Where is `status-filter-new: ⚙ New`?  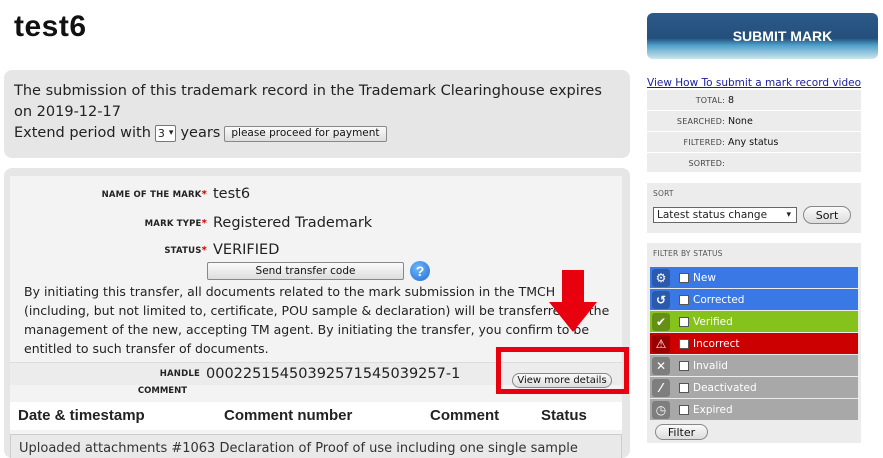
status-filter-new: ⚙ New is located at coordinates (754, 277).